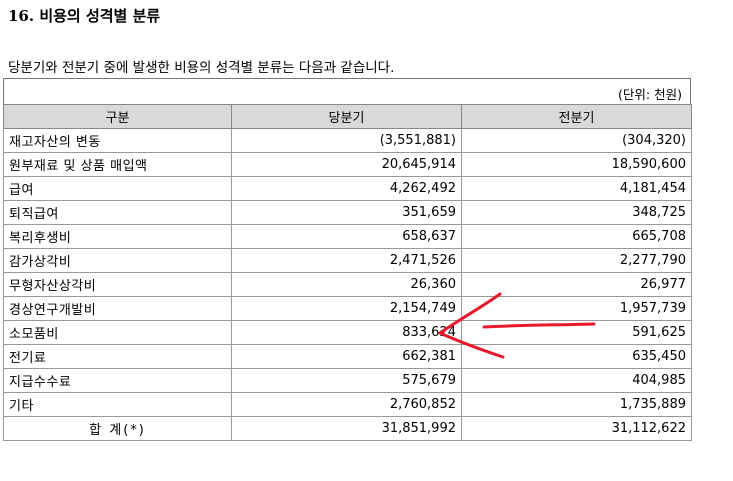 The height and width of the screenshot is (481, 733). I want to click on header-category: 구분, so click(117, 116).